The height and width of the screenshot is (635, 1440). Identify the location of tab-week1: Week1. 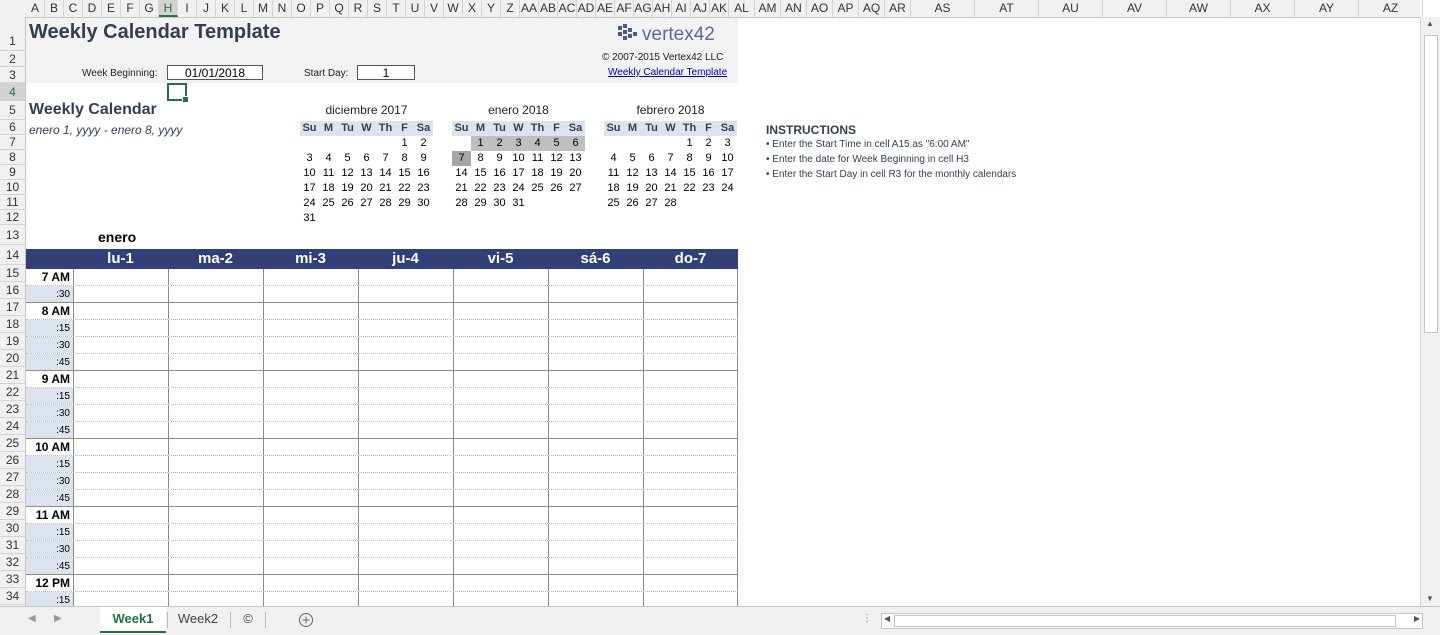
(133, 620).